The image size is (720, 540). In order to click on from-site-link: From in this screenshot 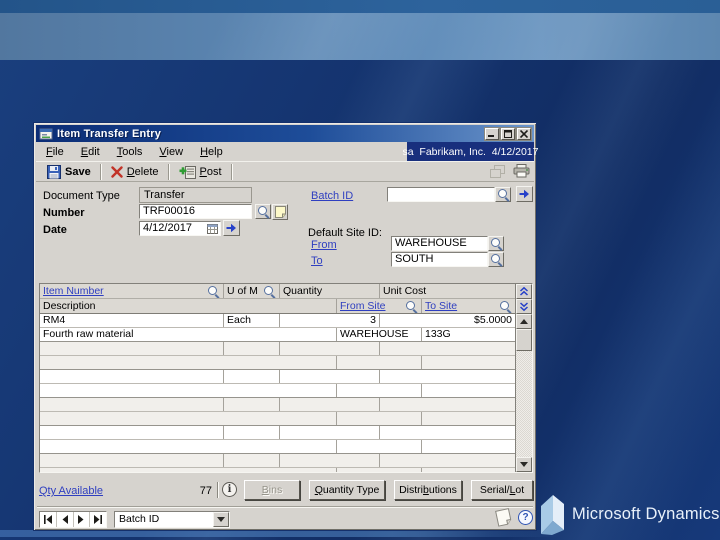, I will do `click(324, 245)`.